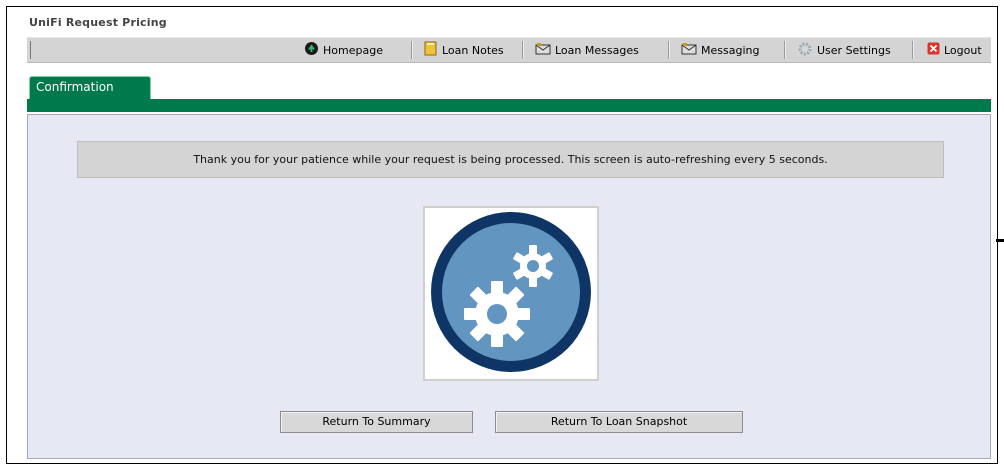 Image resolution: width=1004 pixels, height=472 pixels. Describe the element at coordinates (1000, 240) in the screenshot. I see `edge-mark` at that location.